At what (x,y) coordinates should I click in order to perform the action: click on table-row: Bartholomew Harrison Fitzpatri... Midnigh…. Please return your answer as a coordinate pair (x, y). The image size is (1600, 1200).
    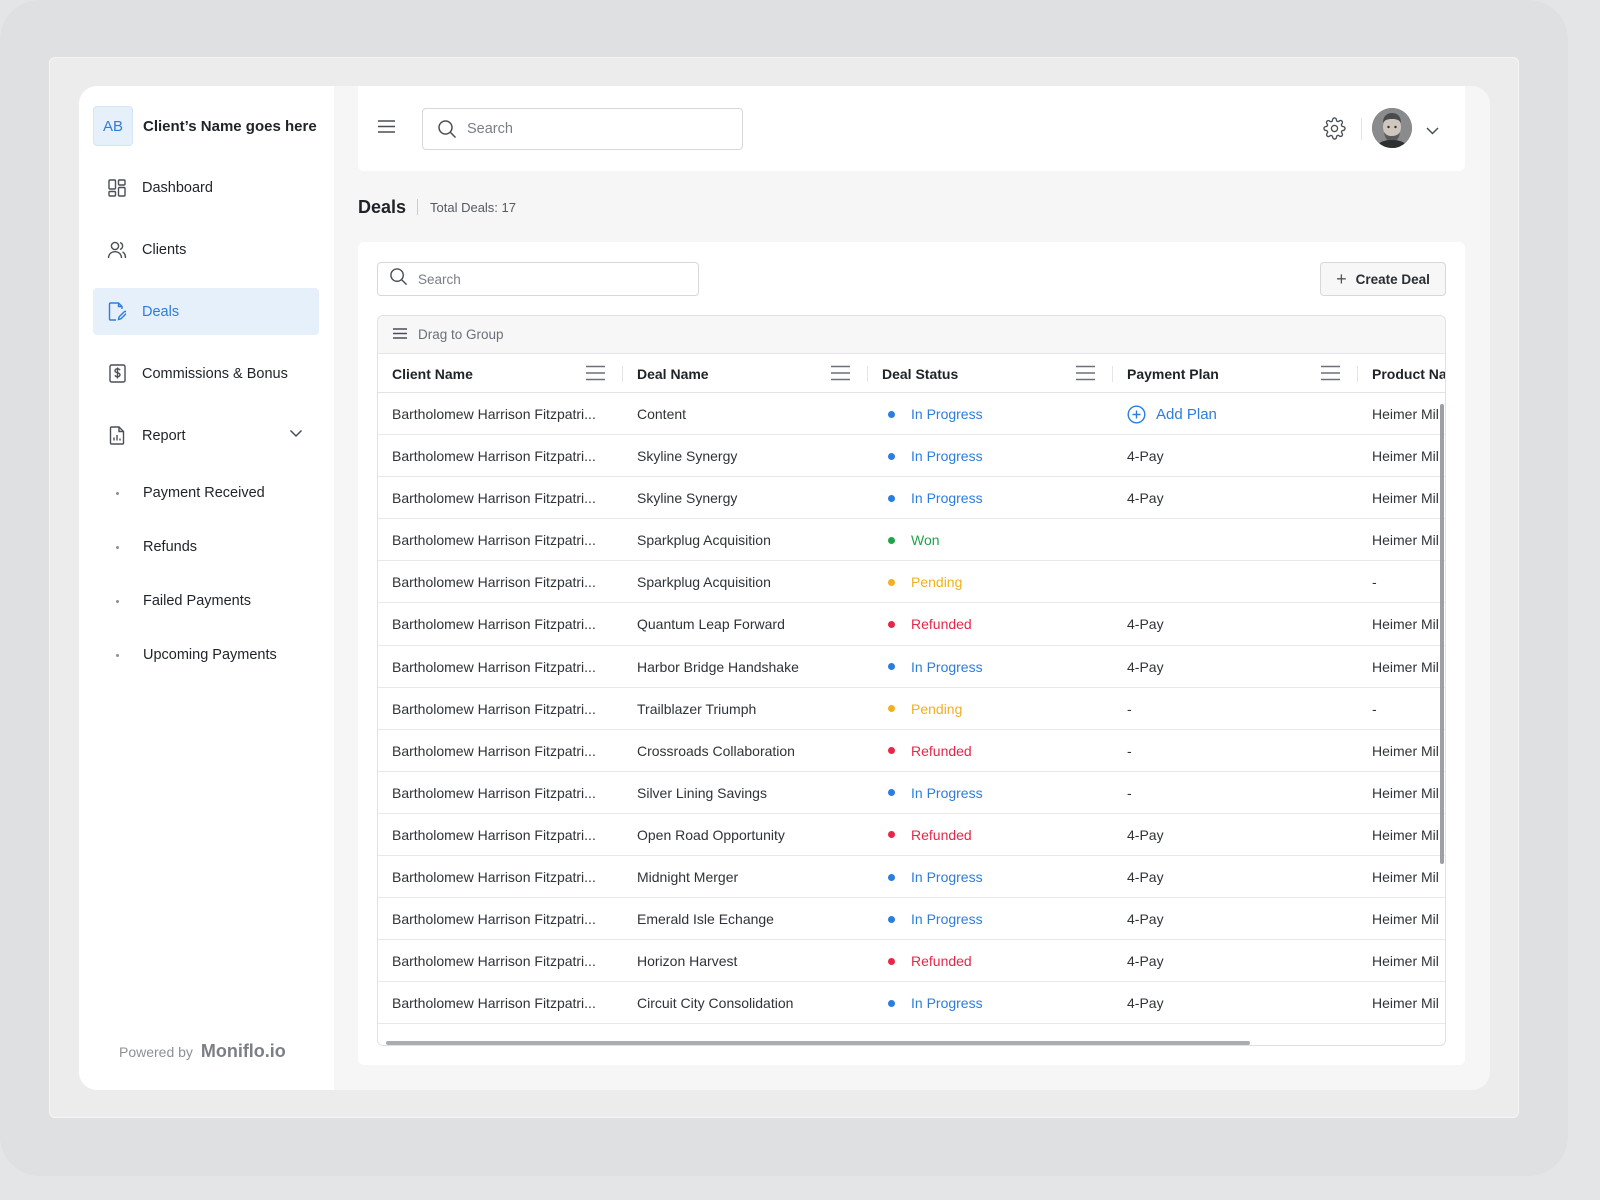
    Looking at the image, I should click on (911, 877).